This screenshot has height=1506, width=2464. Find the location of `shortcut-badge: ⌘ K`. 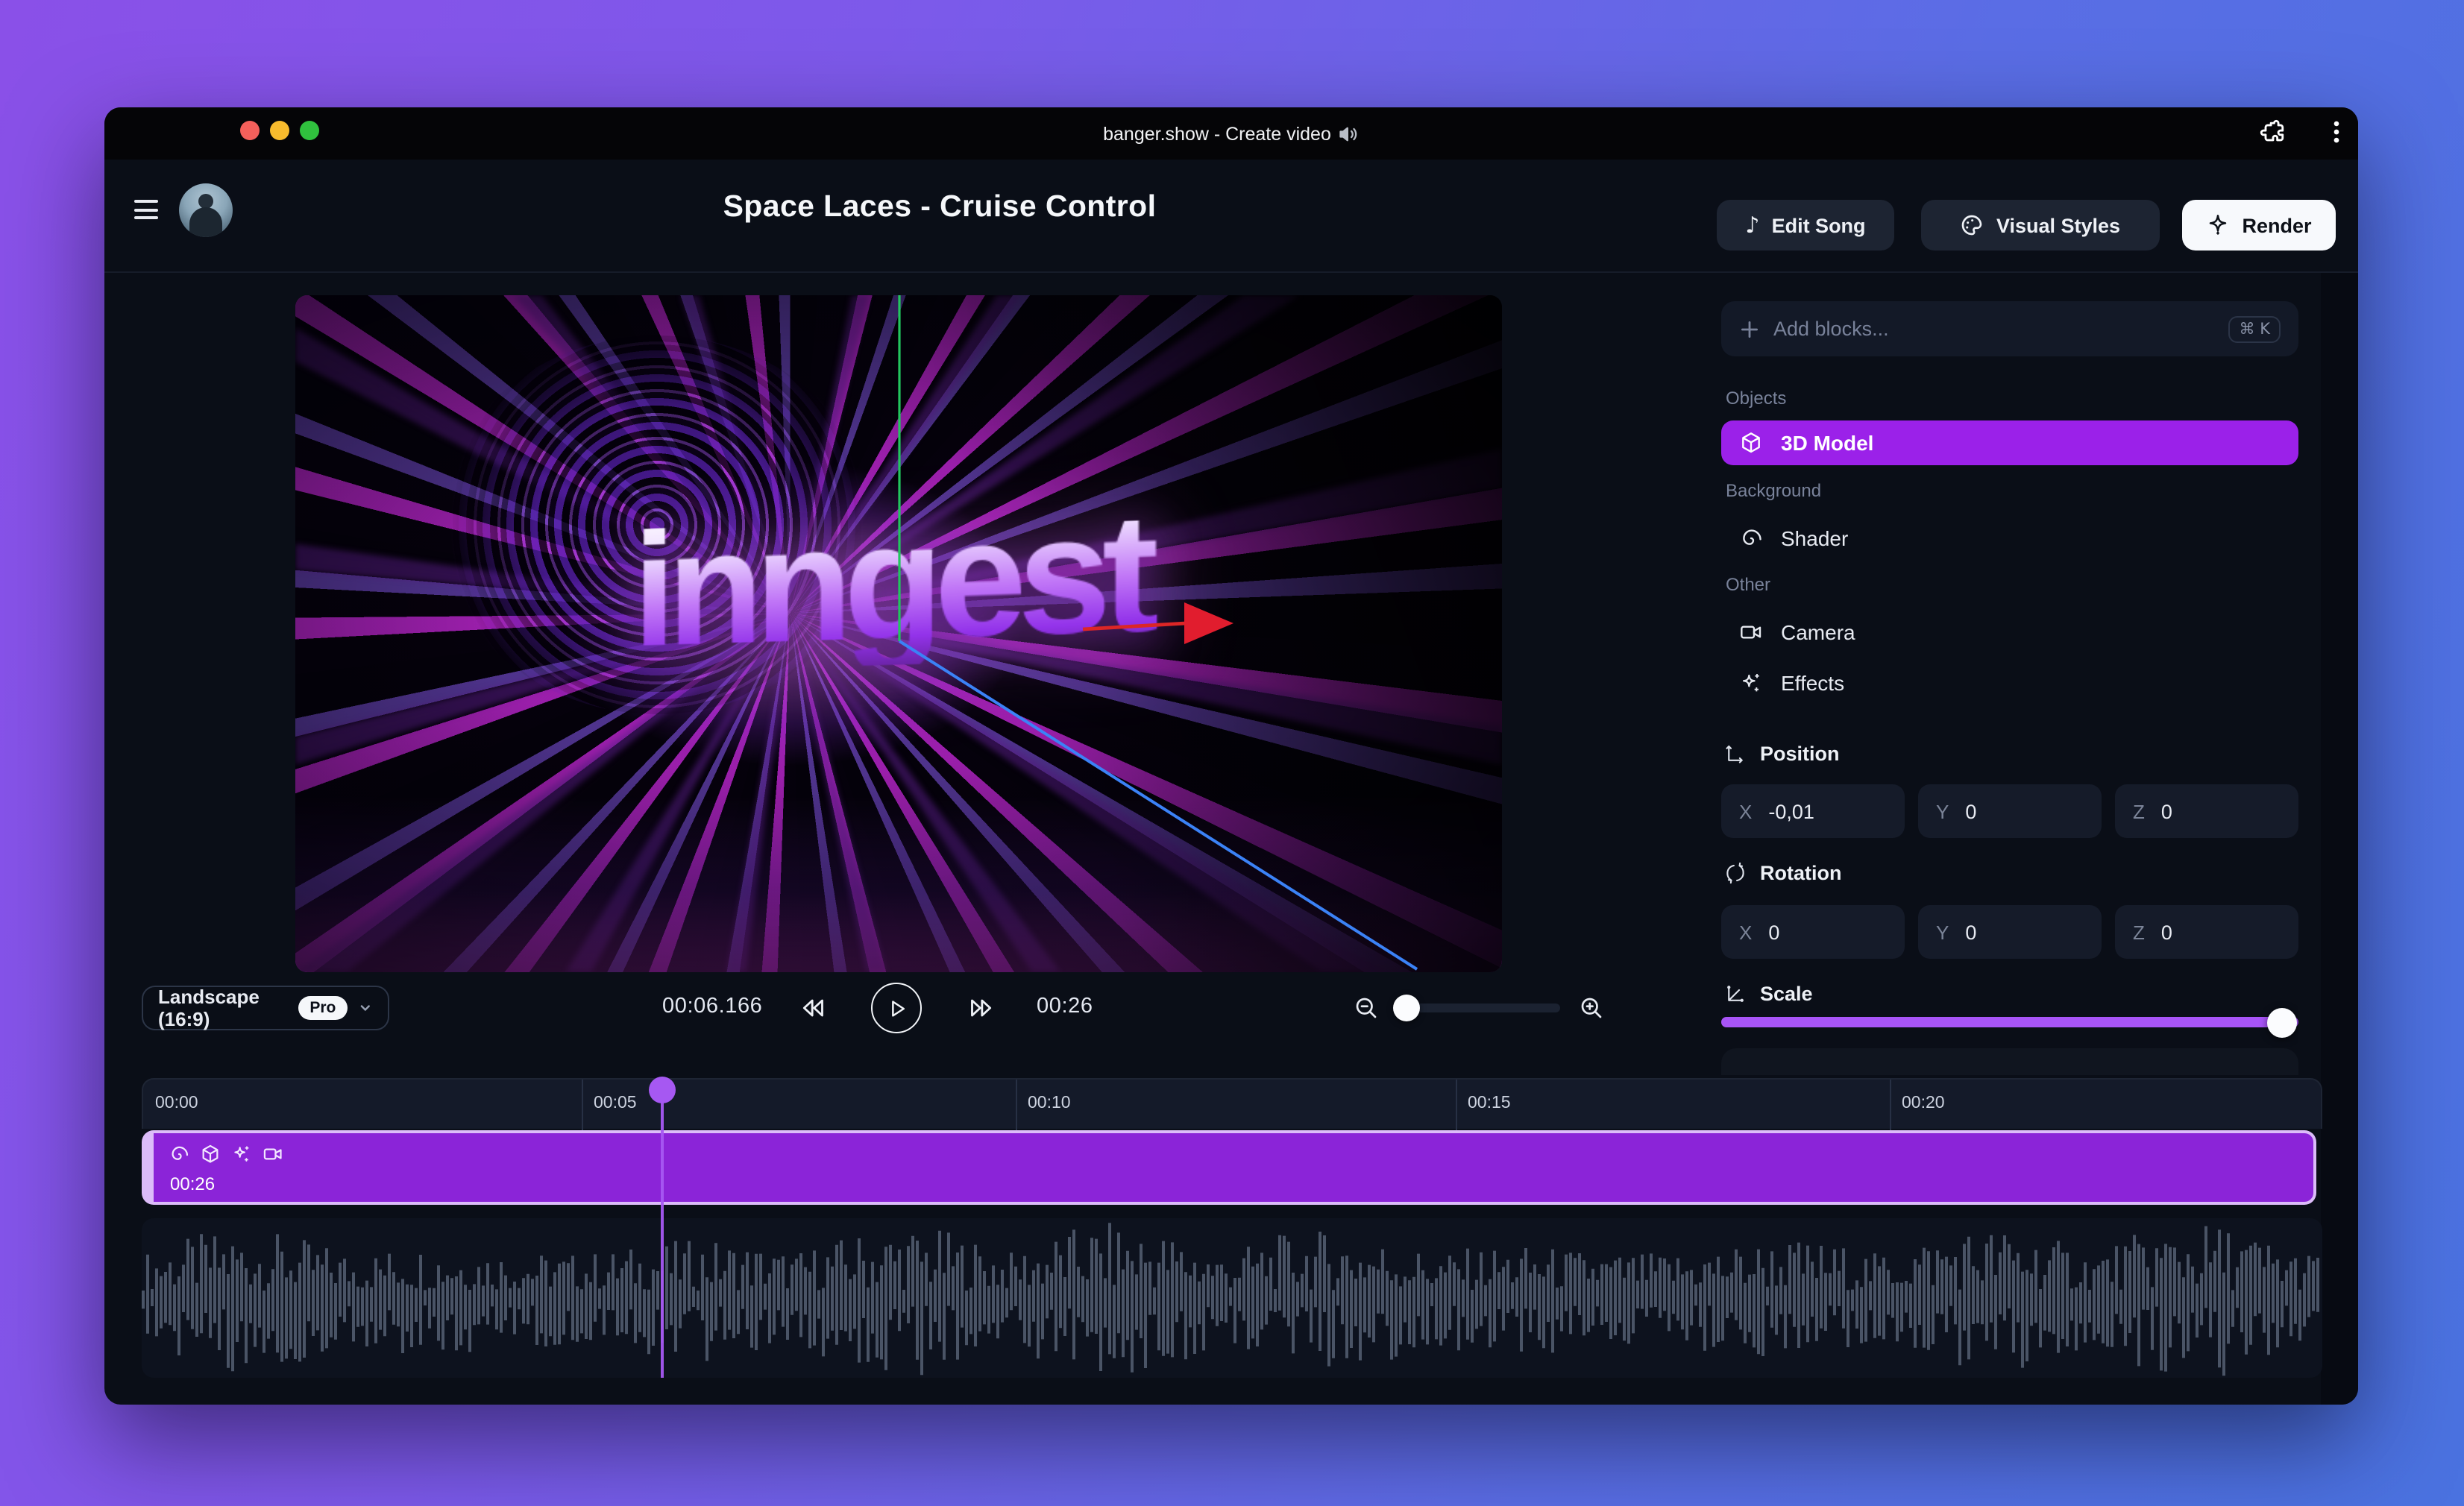

shortcut-badge: ⌘ K is located at coordinates (2254, 328).